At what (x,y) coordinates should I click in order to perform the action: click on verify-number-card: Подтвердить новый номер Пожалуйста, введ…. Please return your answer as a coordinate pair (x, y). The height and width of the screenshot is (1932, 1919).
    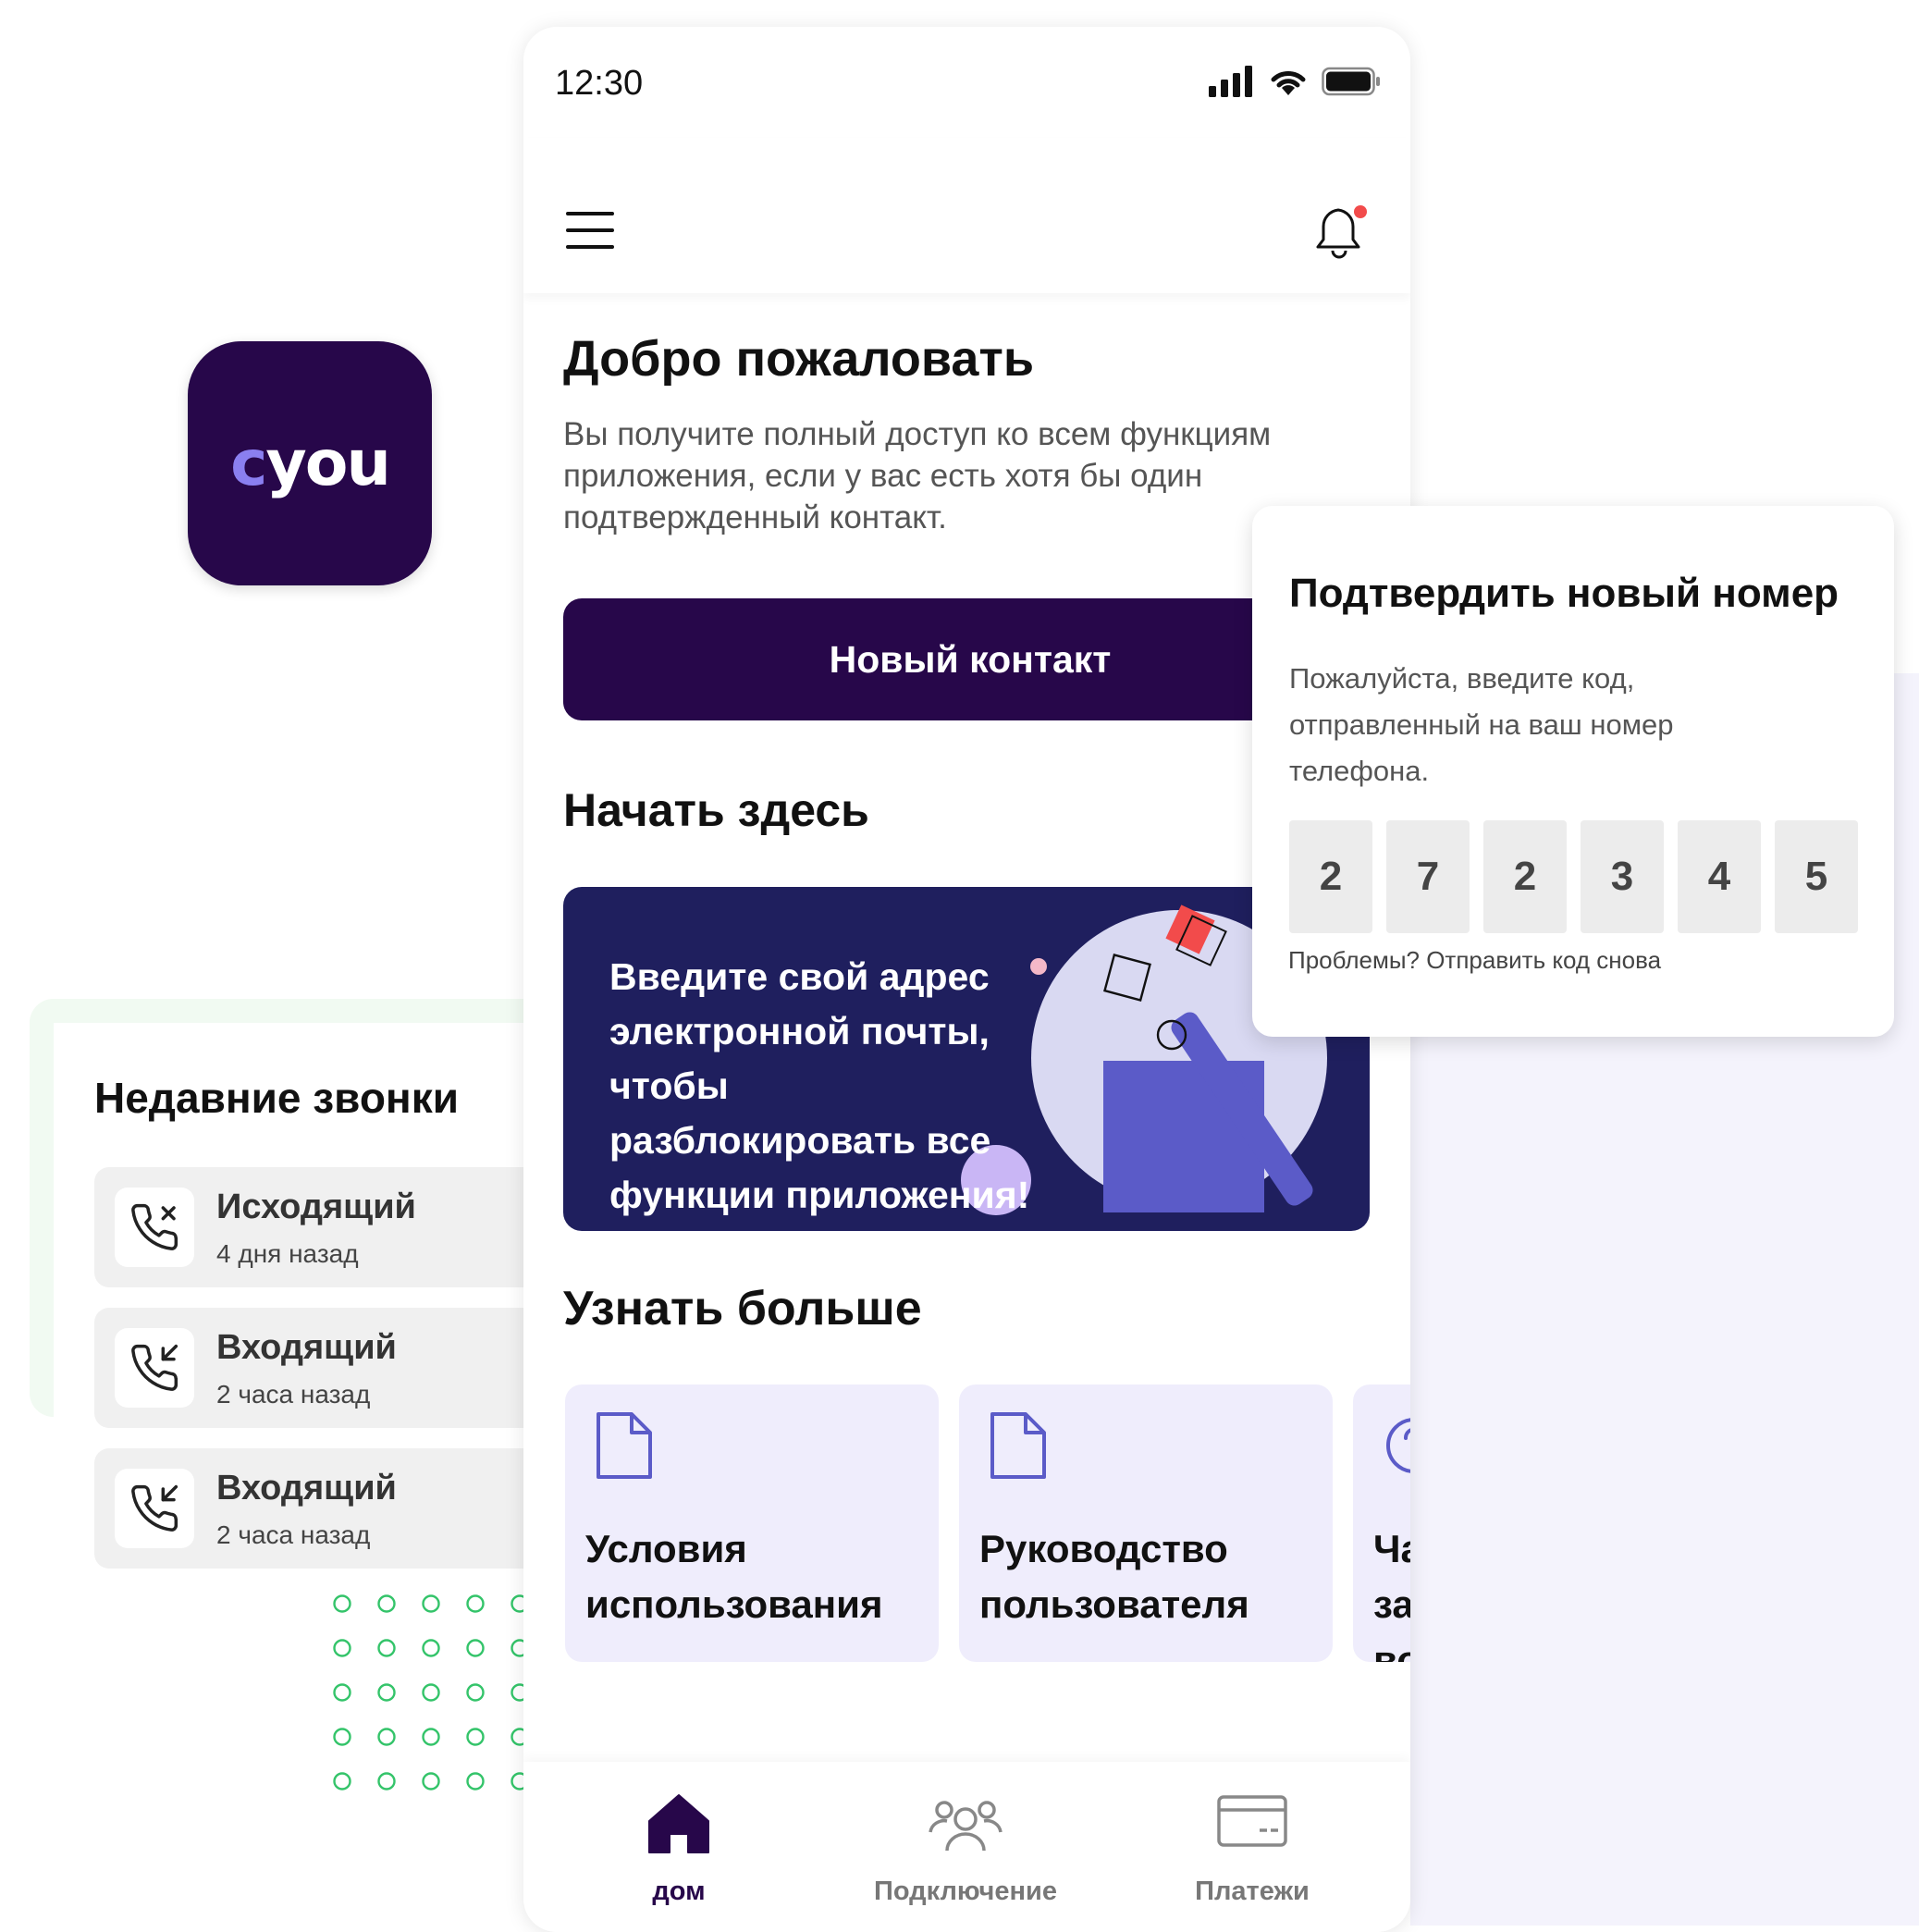
    Looking at the image, I should click on (1573, 772).